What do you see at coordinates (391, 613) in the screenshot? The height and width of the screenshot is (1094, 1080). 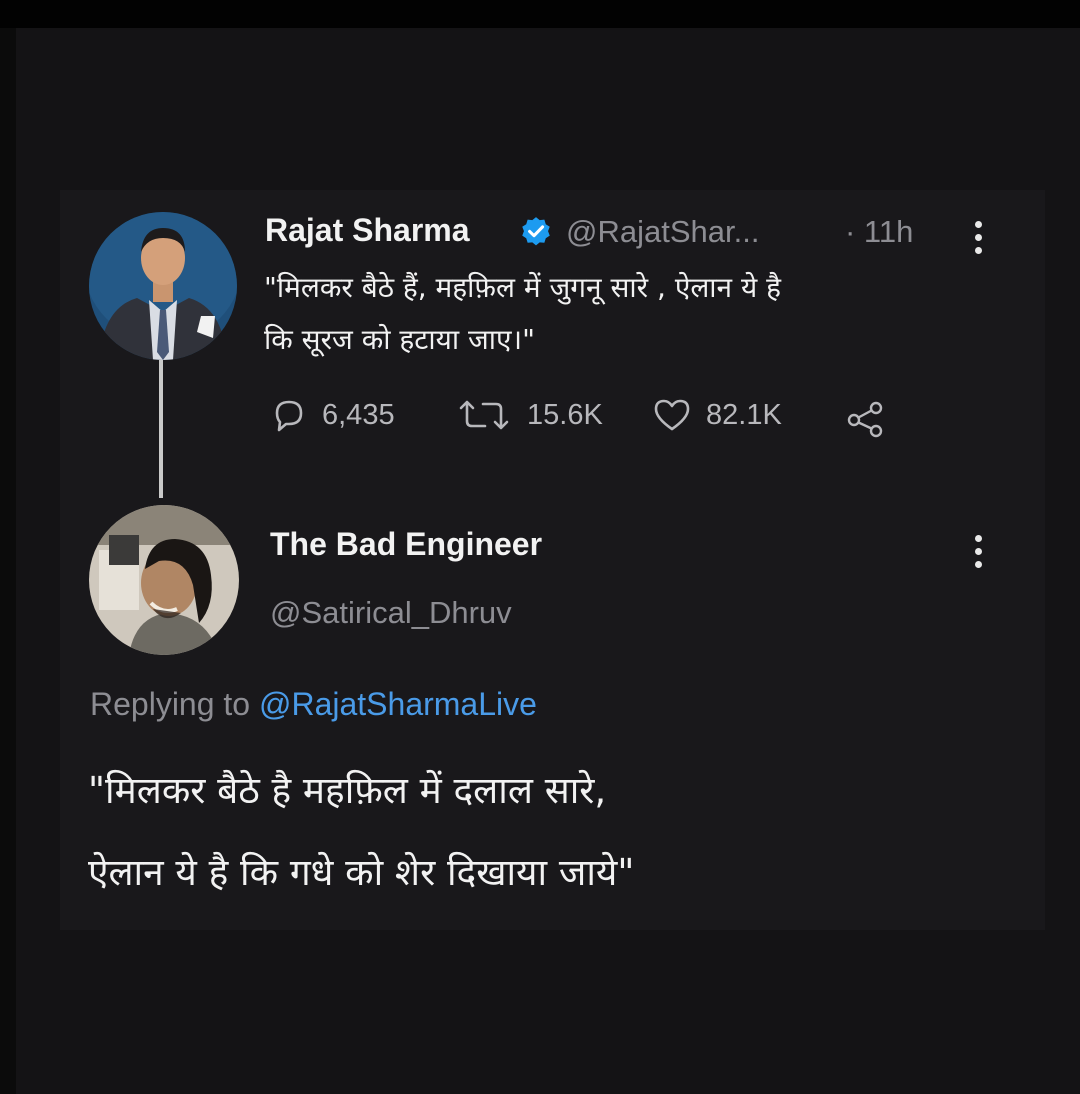 I see `reply-author-handle: @Satirical_Dhruv` at bounding box center [391, 613].